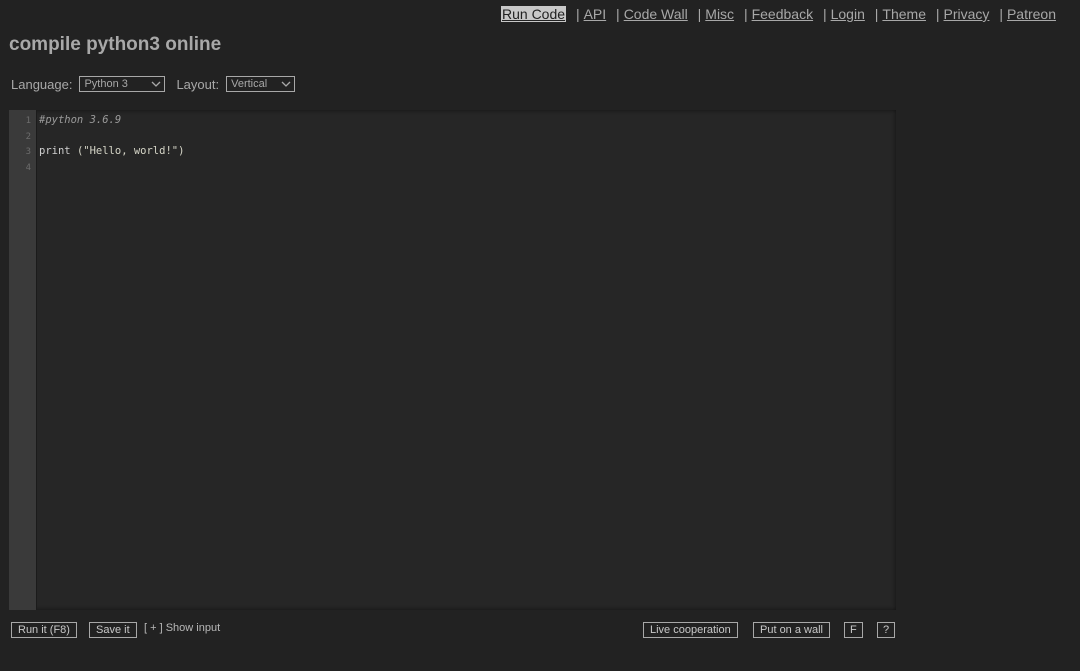 This screenshot has width=1080, height=671. I want to click on help-button: ?, so click(886, 630).